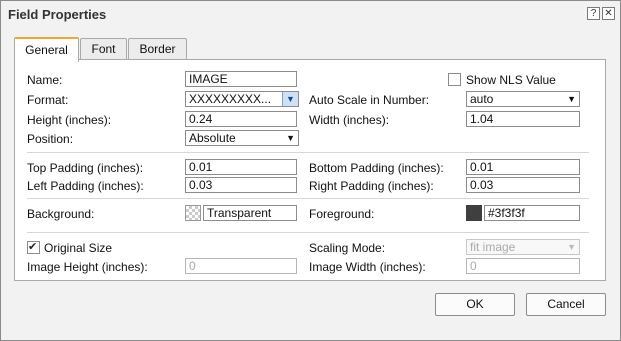 Image resolution: width=621 pixels, height=341 pixels. I want to click on image-height-label: Image Height (inches):, so click(87, 267).